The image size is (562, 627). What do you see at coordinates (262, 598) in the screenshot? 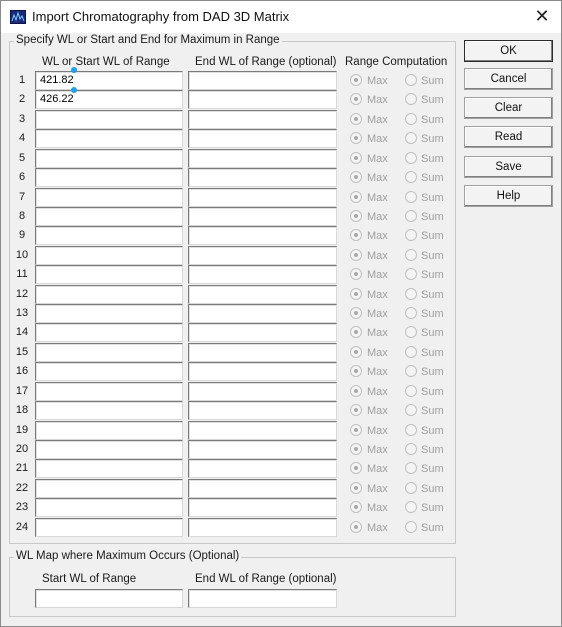
I see `map-end-wl-field` at bounding box center [262, 598].